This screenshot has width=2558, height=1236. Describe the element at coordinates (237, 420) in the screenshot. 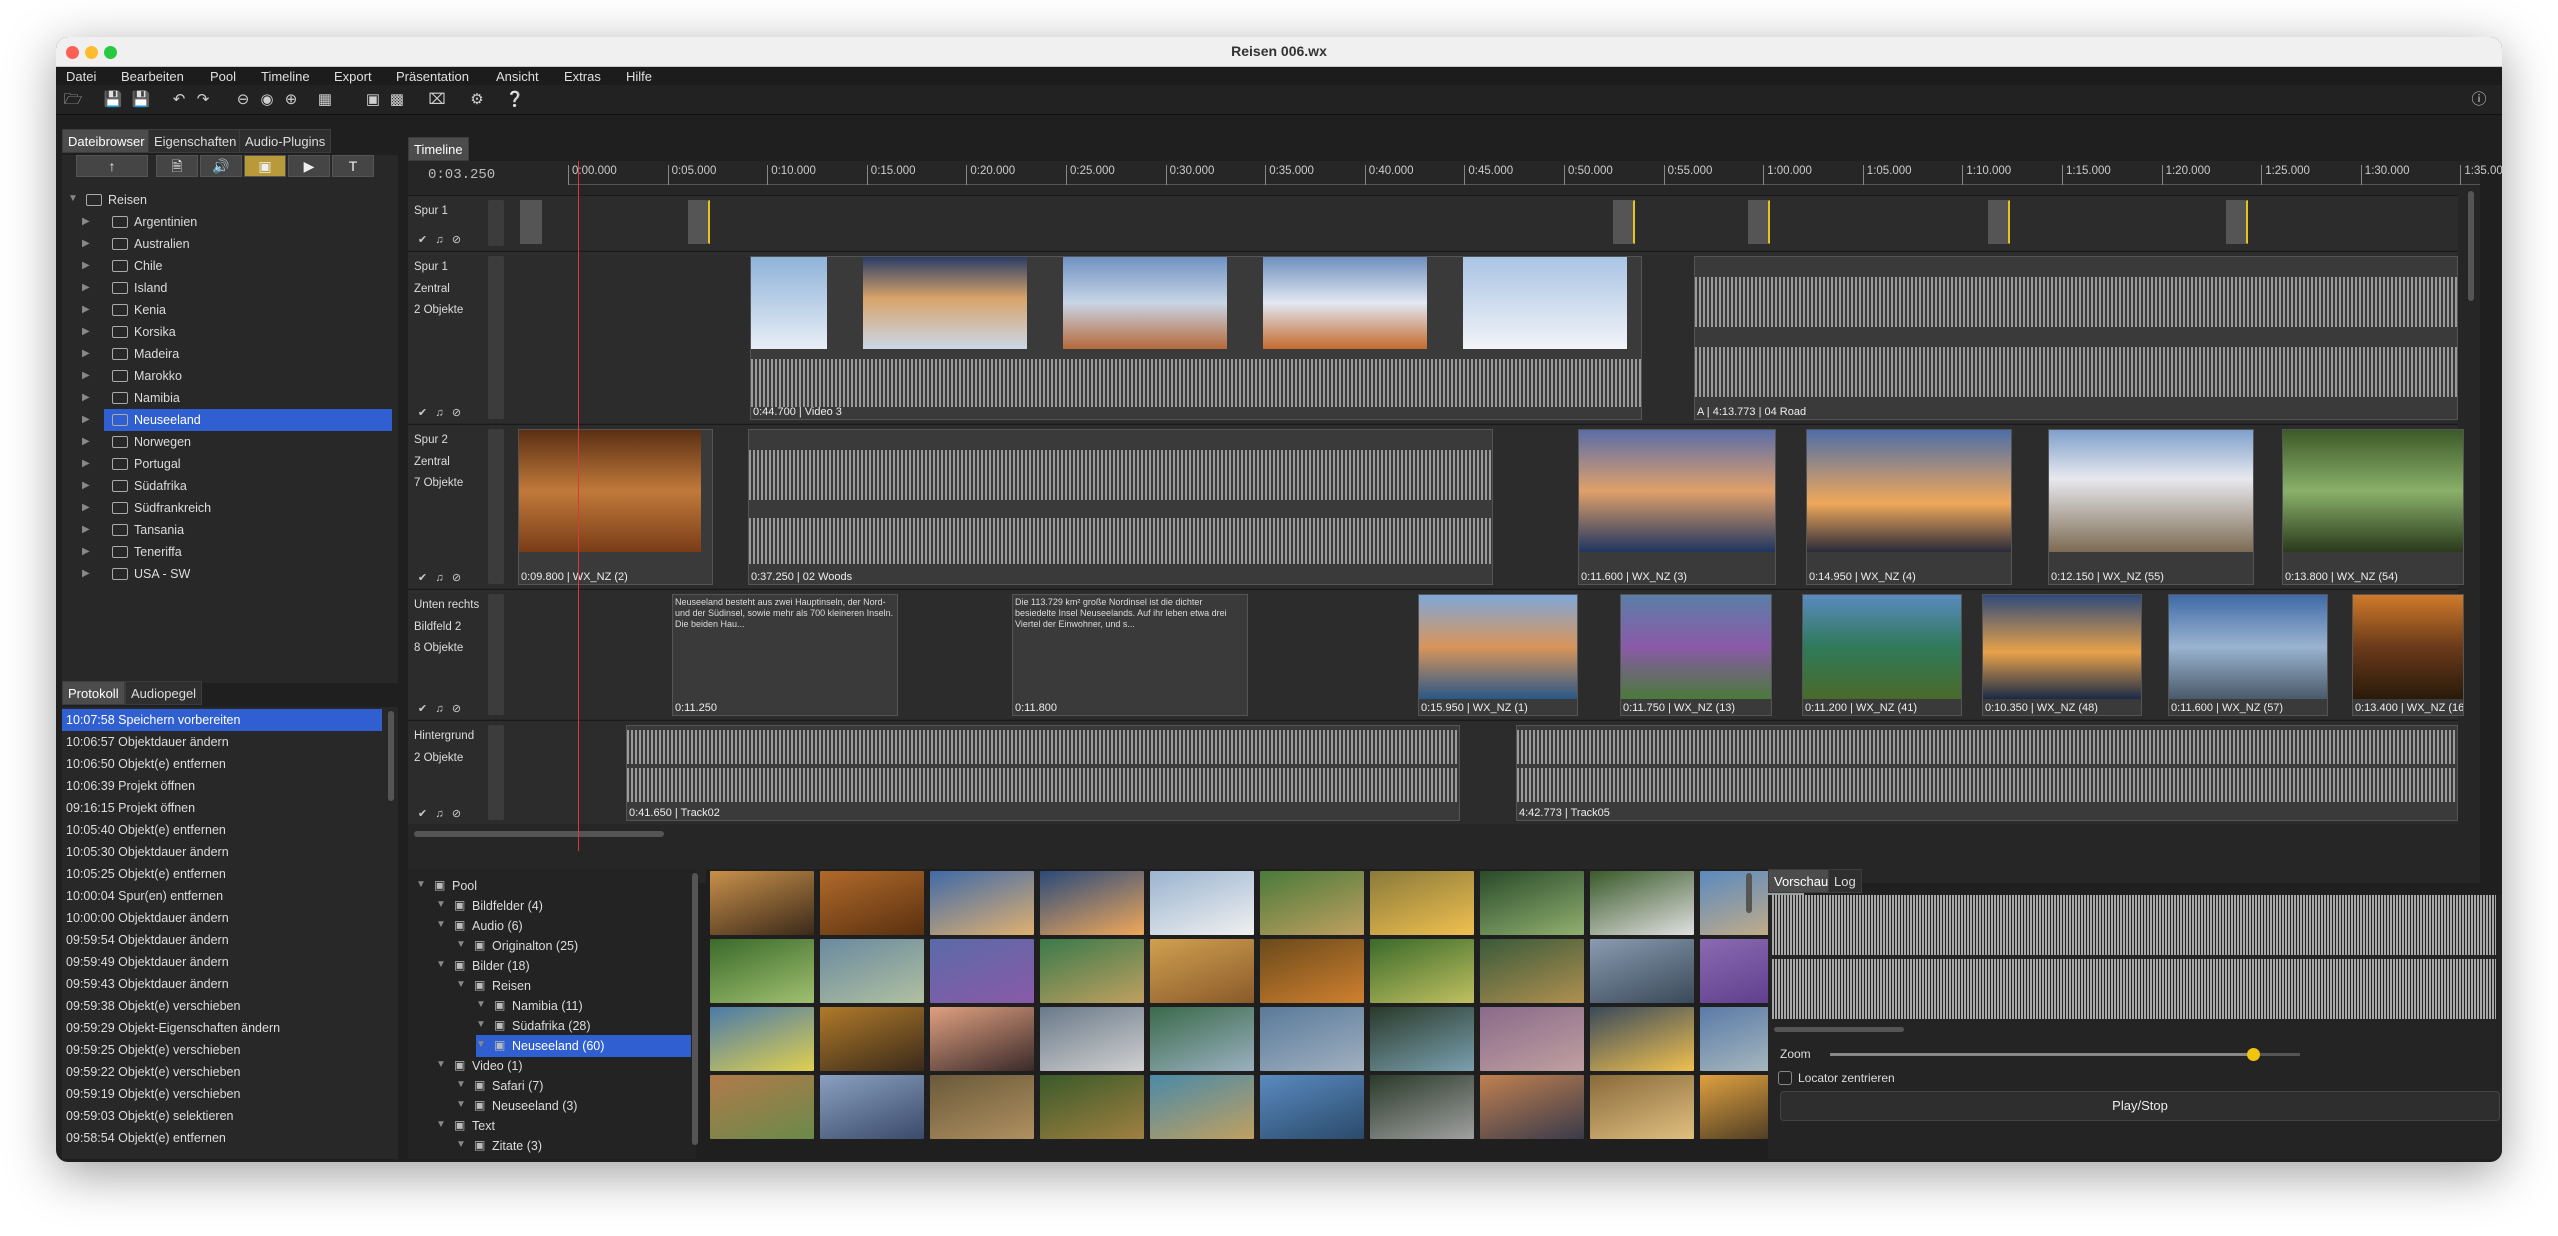

I see `tree-item-neuseeland: ▶ Neuseeland` at that location.